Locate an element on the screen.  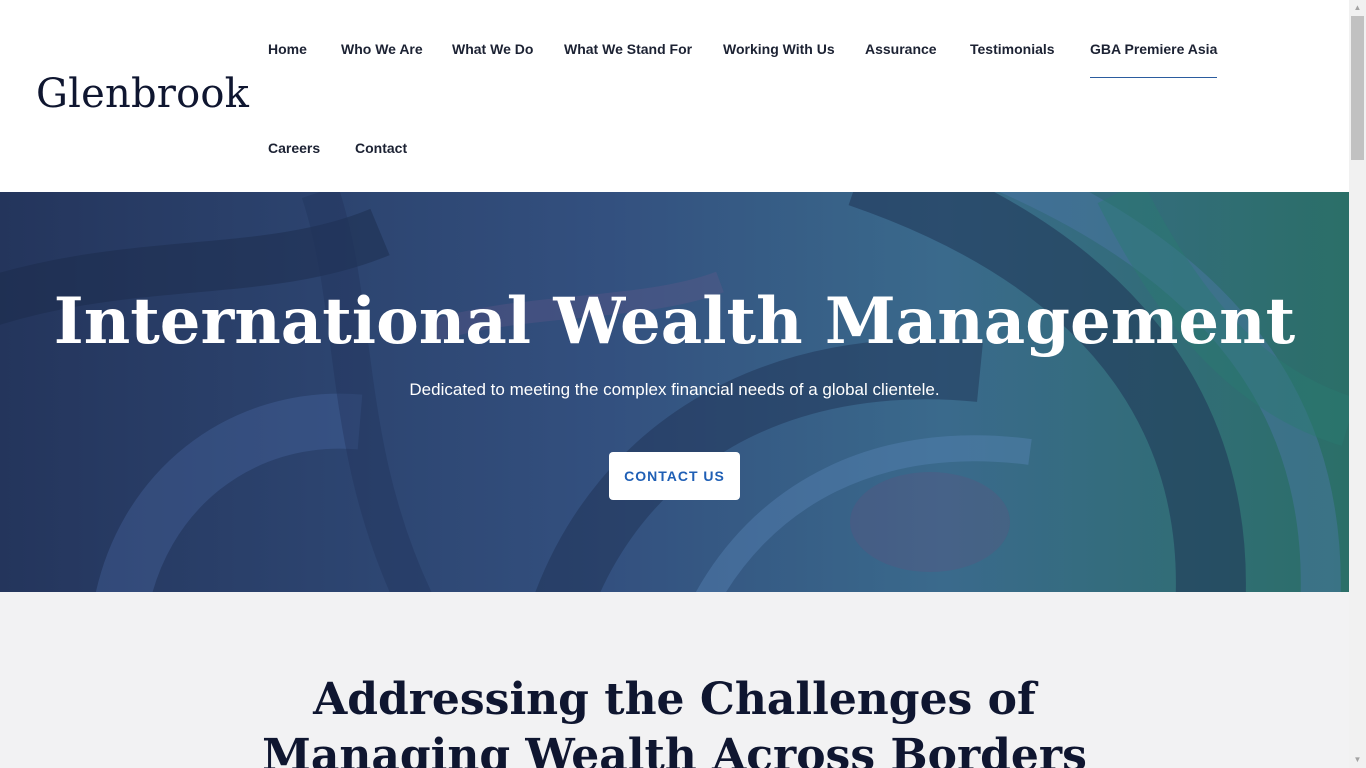
nav-assurance: Assurance is located at coordinates (901, 49).